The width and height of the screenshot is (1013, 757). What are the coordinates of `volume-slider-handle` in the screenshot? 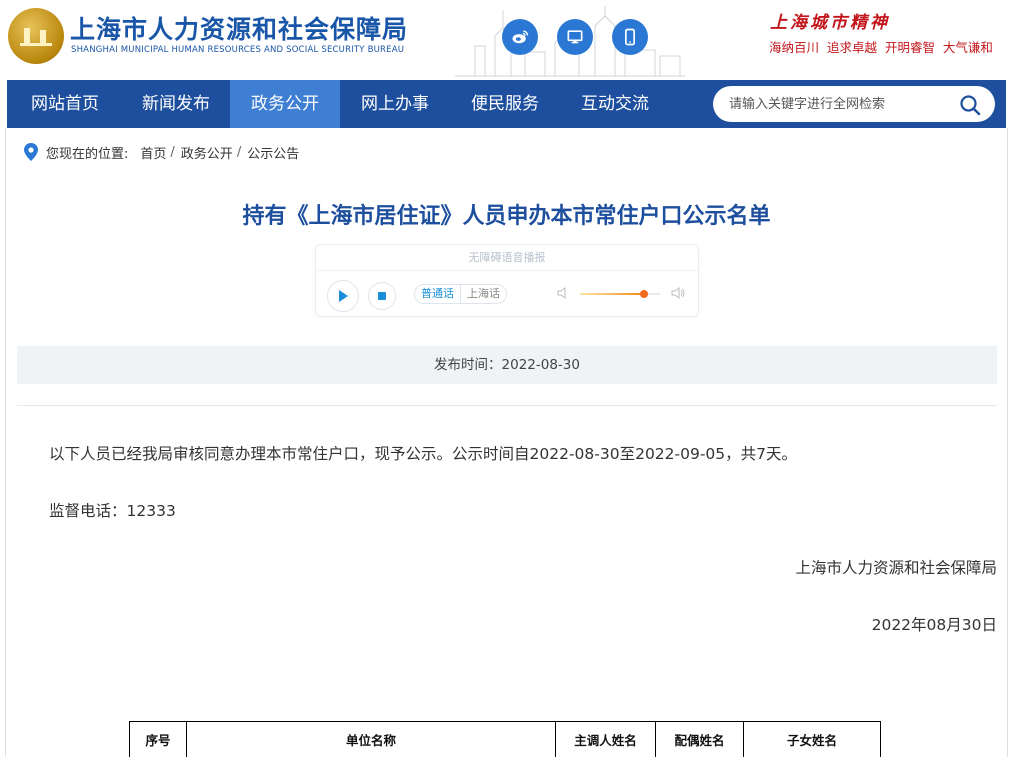 It's located at (644, 294).